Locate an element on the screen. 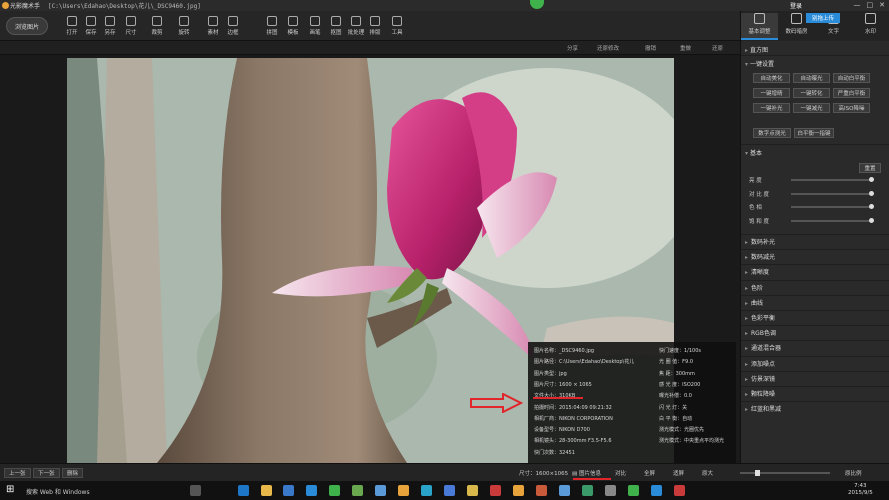 The width and height of the screenshot is (889, 500). explorer-icon is located at coordinates (266, 490).